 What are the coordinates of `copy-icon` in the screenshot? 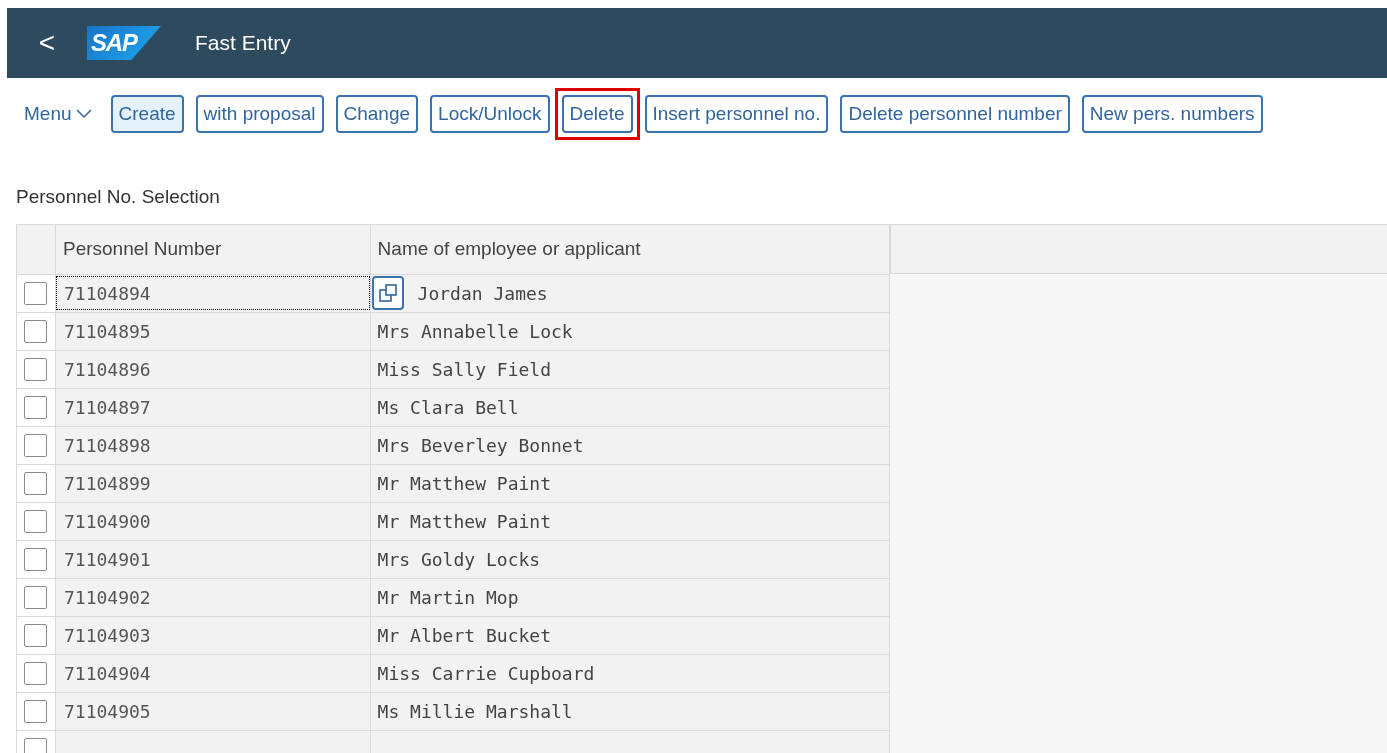 It's located at (387, 293).